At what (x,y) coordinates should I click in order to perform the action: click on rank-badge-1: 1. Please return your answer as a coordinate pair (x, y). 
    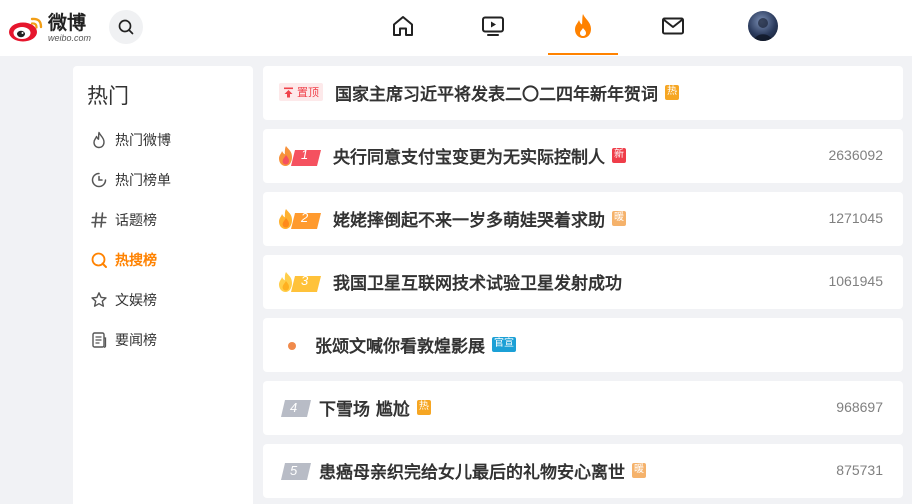
    Looking at the image, I should click on (300, 156).